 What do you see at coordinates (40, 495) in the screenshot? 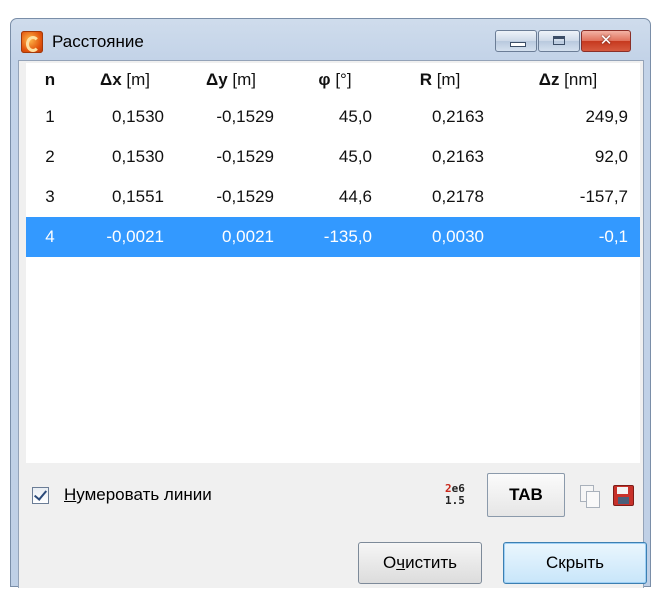
I see `number-lines-checkbox` at bounding box center [40, 495].